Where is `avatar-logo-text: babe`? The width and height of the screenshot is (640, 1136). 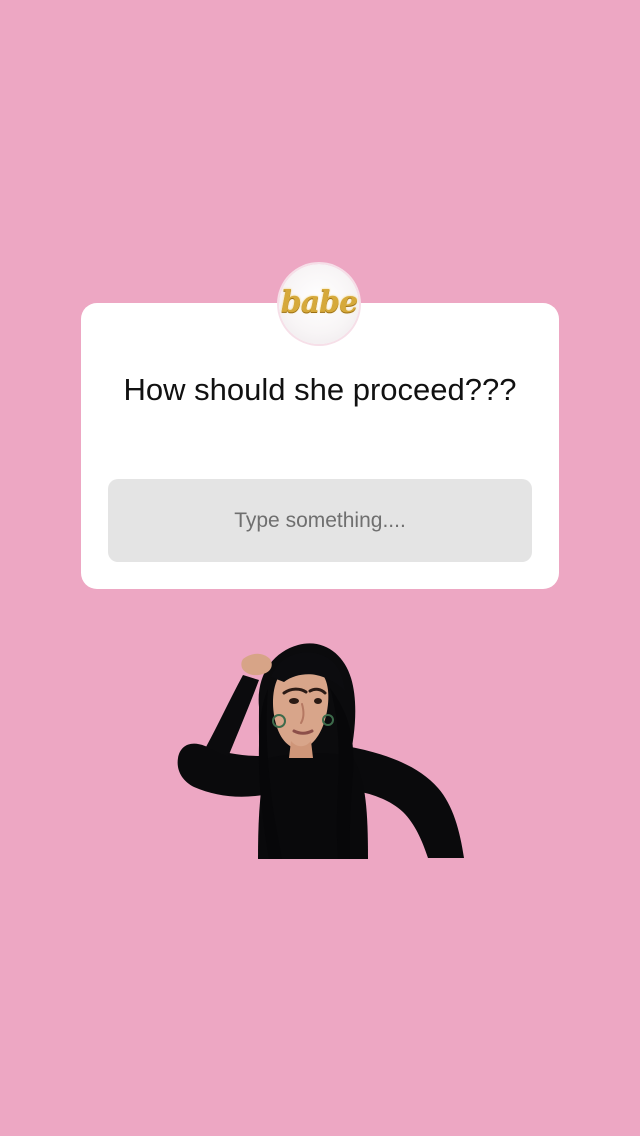 avatar-logo-text: babe is located at coordinates (319, 302).